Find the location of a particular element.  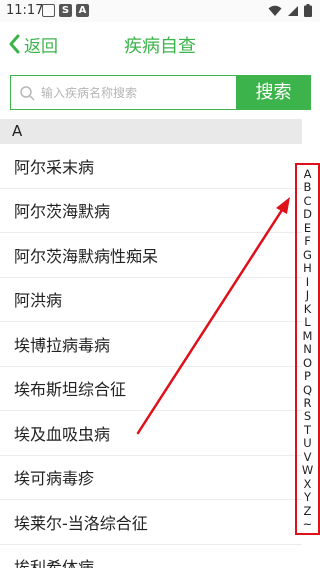

index-letter-c: C is located at coordinates (307, 201).